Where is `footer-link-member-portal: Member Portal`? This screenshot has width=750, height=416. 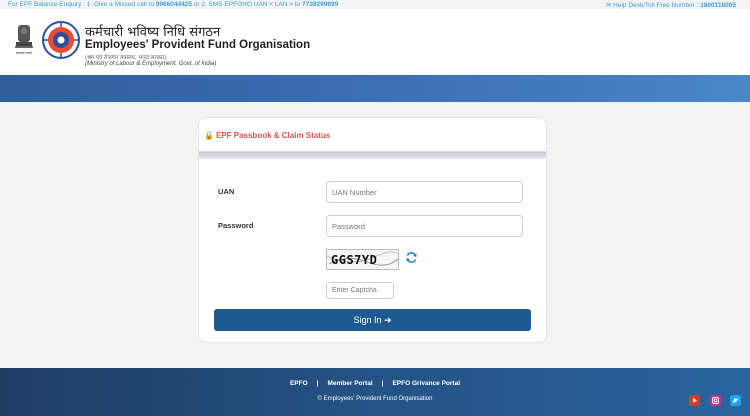 footer-link-member-portal: Member Portal is located at coordinates (349, 383).